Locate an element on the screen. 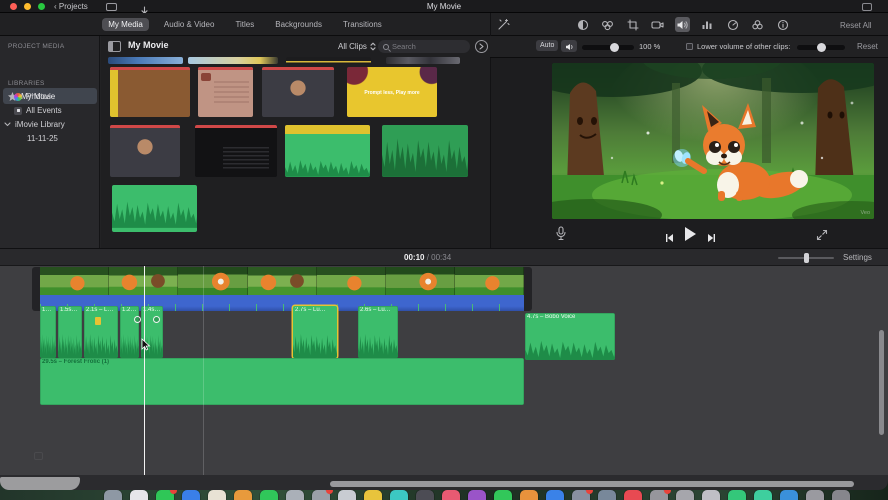 This screenshot has width=888, height=500. stabilization-icon is located at coordinates (657, 24).